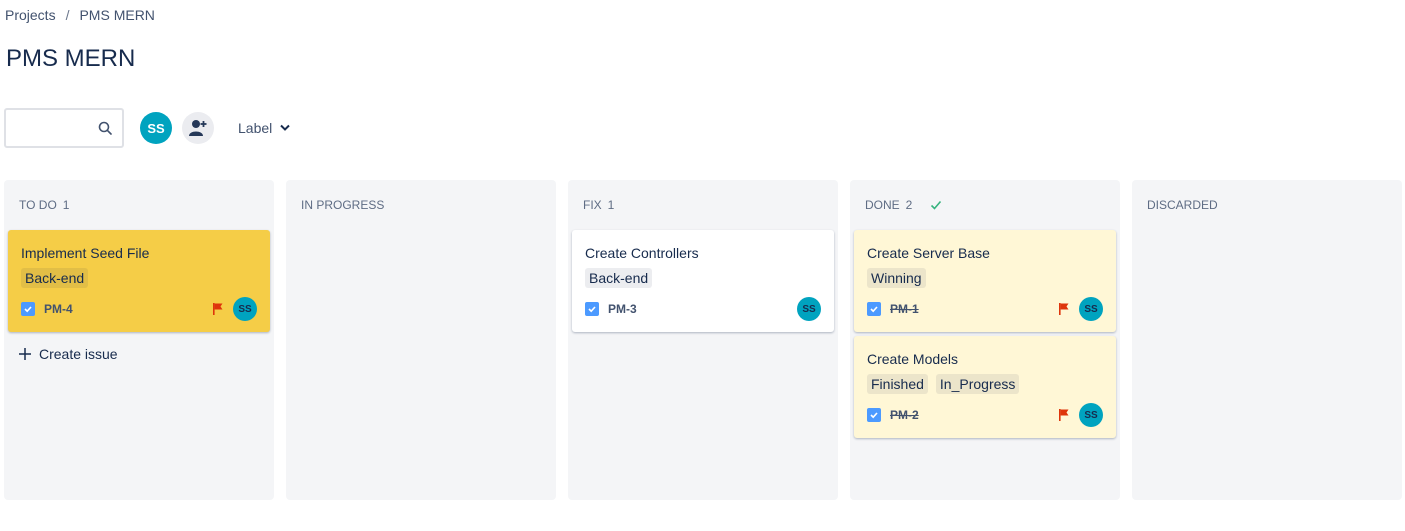 This screenshot has height=531, width=1405. I want to click on issue-key: PM-3, so click(622, 309).